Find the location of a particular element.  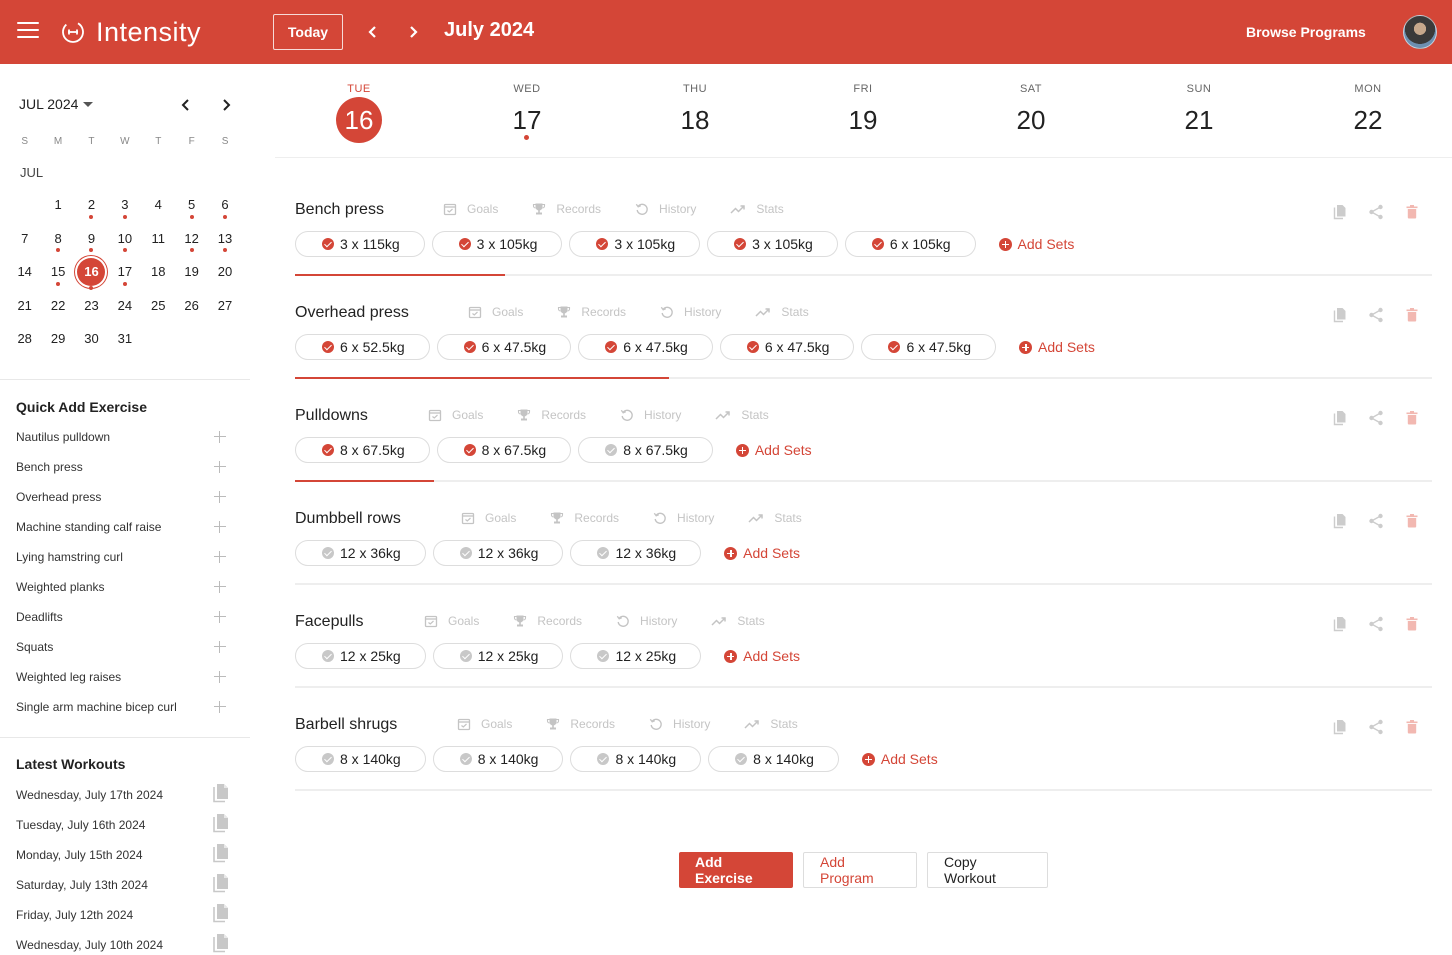

mini-calendar-day: 29 is located at coordinates (57, 339).